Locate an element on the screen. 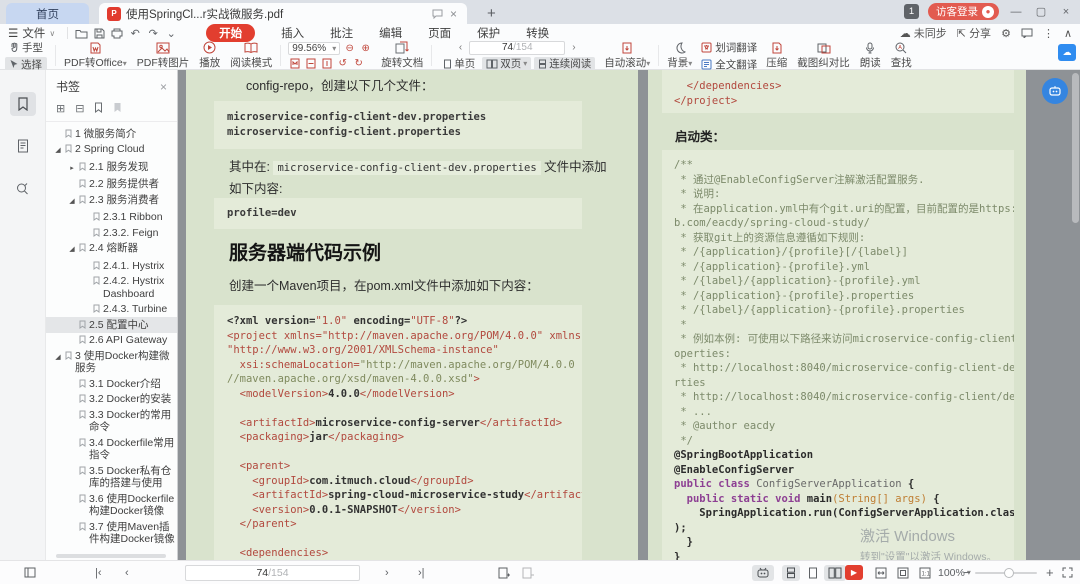 The image size is (1080, 584). read-mode-button: 阅读模式 is located at coordinates (251, 55).